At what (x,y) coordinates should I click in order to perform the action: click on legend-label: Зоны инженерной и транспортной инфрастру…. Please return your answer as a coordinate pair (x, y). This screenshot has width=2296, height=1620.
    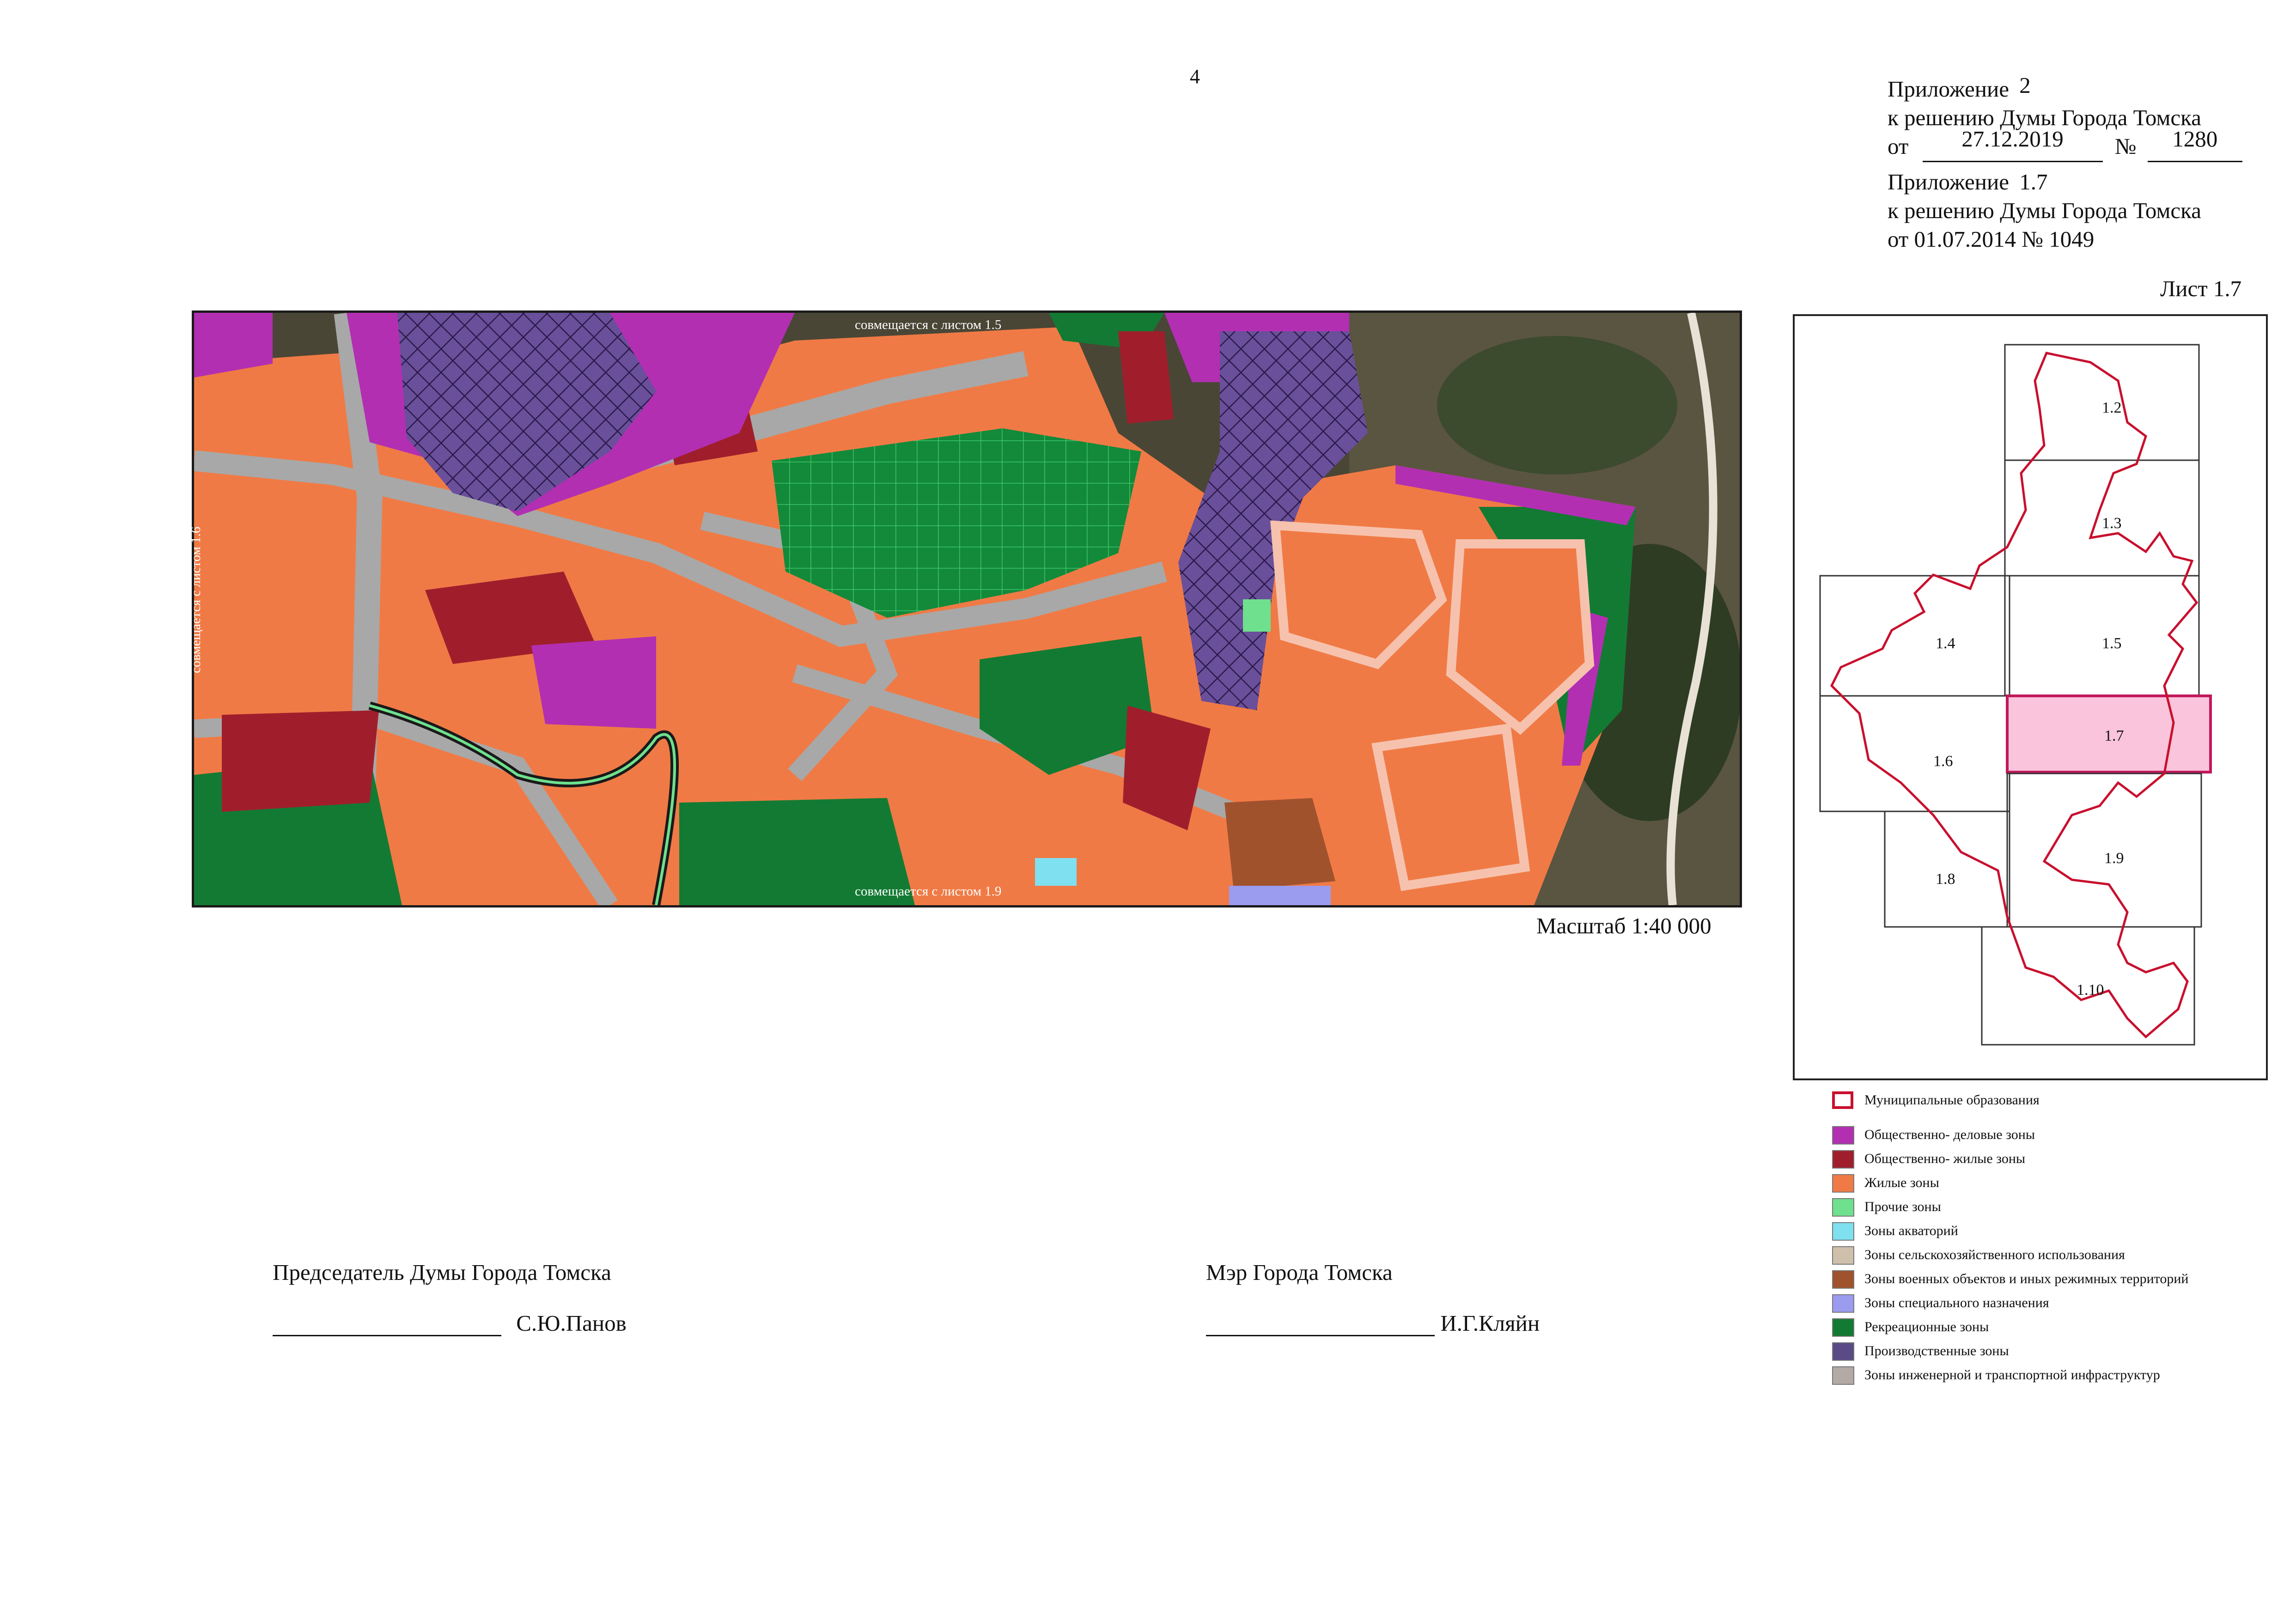
    Looking at the image, I should click on (2012, 1375).